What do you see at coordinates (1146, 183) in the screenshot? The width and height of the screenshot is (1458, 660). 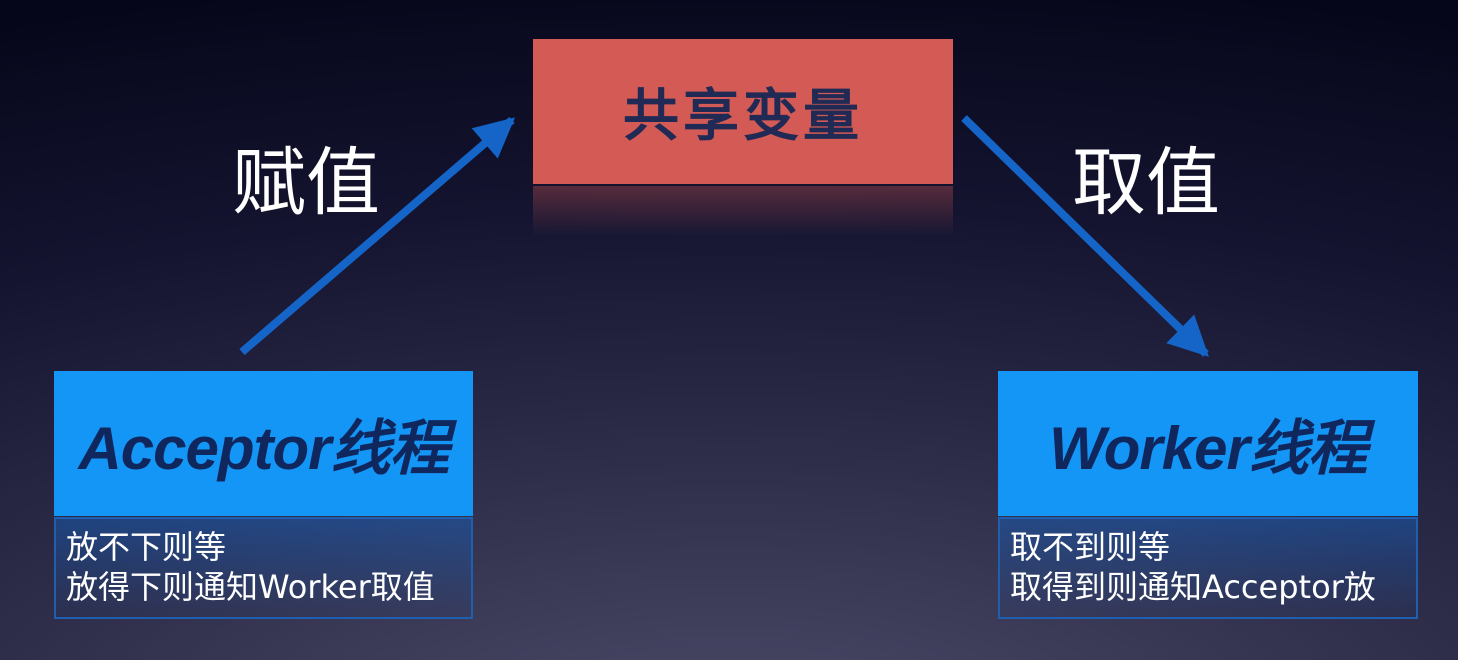 I see `take-label: 取值` at bounding box center [1146, 183].